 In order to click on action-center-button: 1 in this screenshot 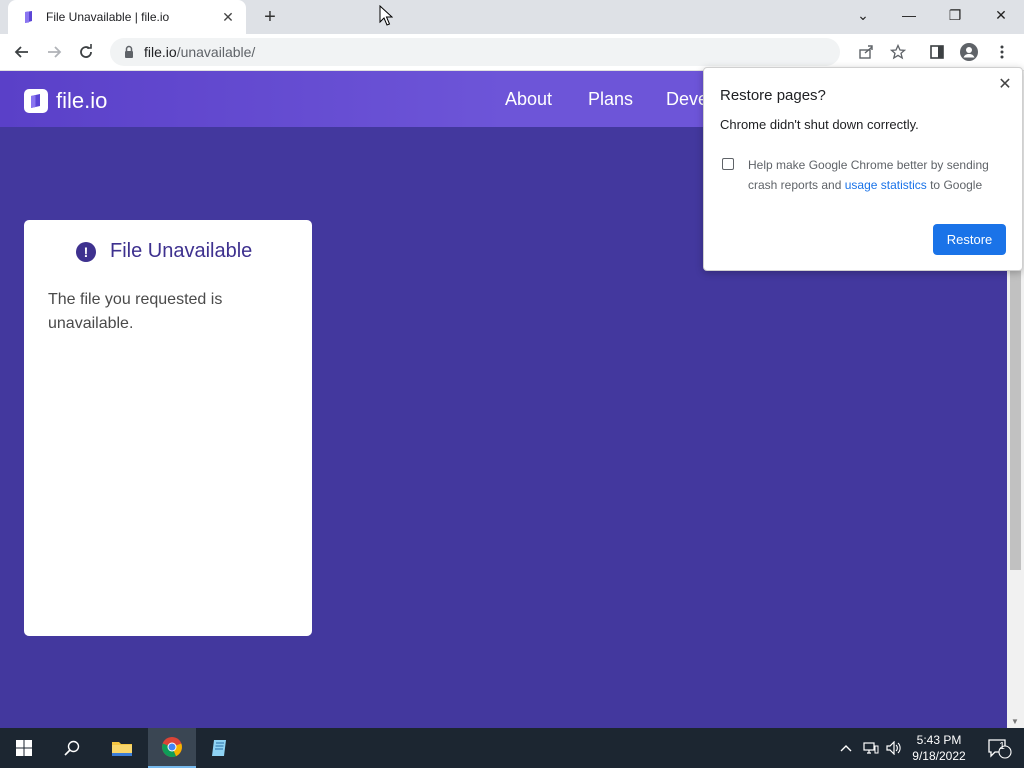, I will do `click(1000, 748)`.